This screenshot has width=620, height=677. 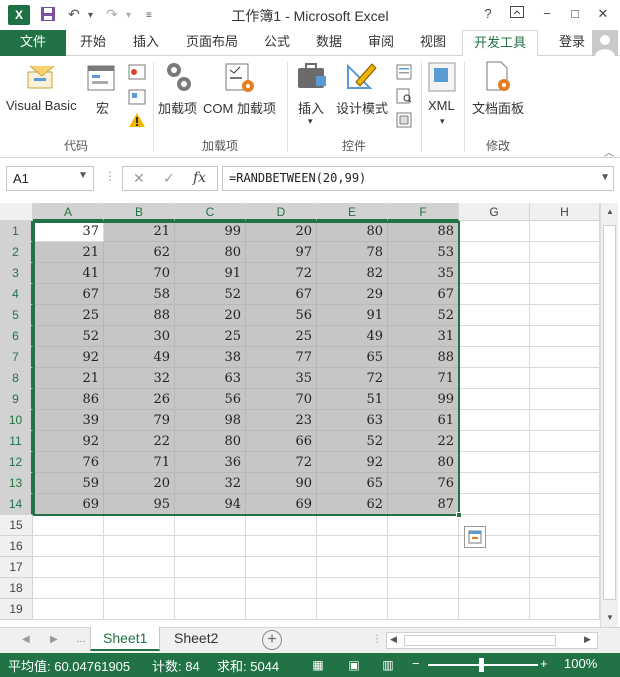 I want to click on cell-e6: 49, so click(x=352, y=336).